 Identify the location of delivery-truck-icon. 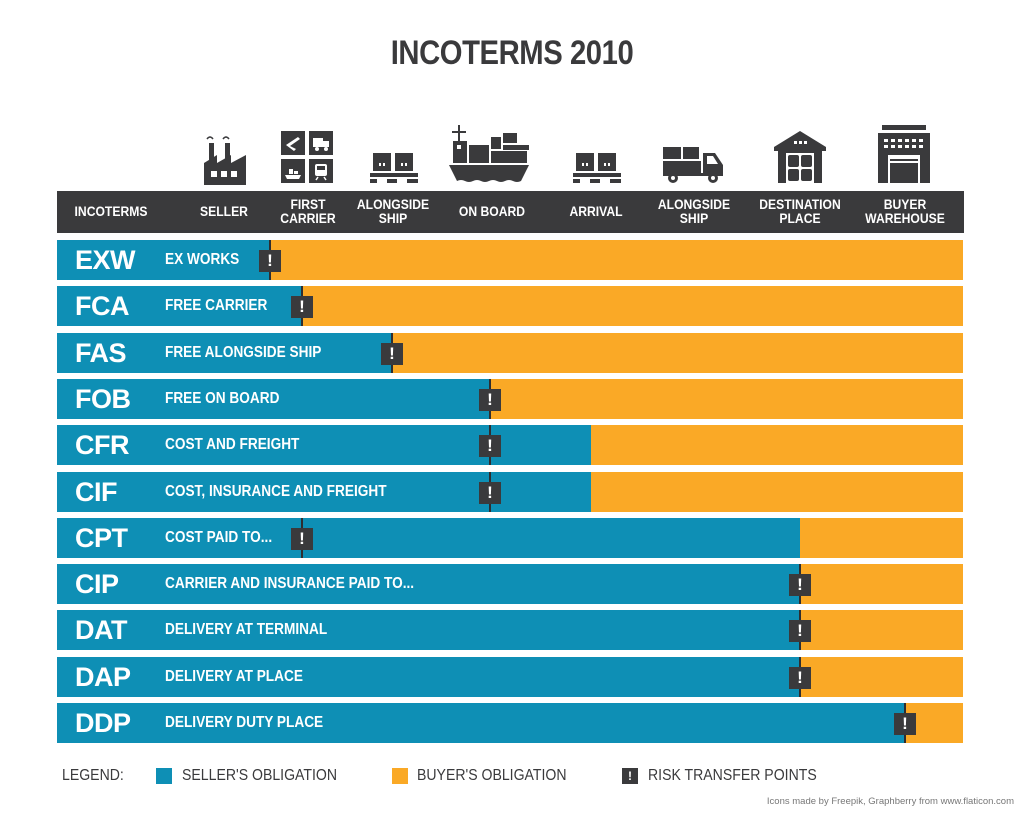
(694, 150).